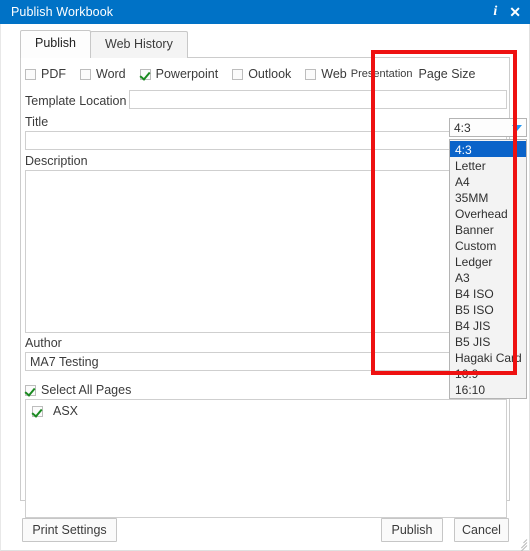  Describe the element at coordinates (86, 390) in the screenshot. I see `checkbox-select-all-pages-label: Select All Pages` at that location.